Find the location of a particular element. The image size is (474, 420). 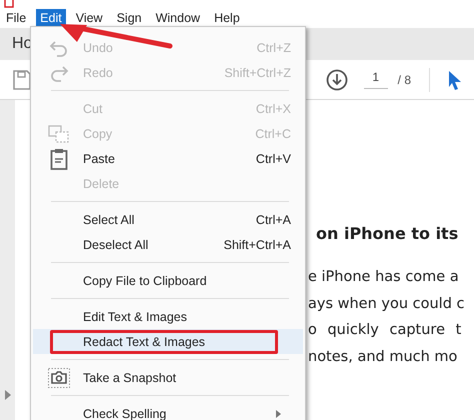

menu-bar-item: Edit is located at coordinates (51, 18).